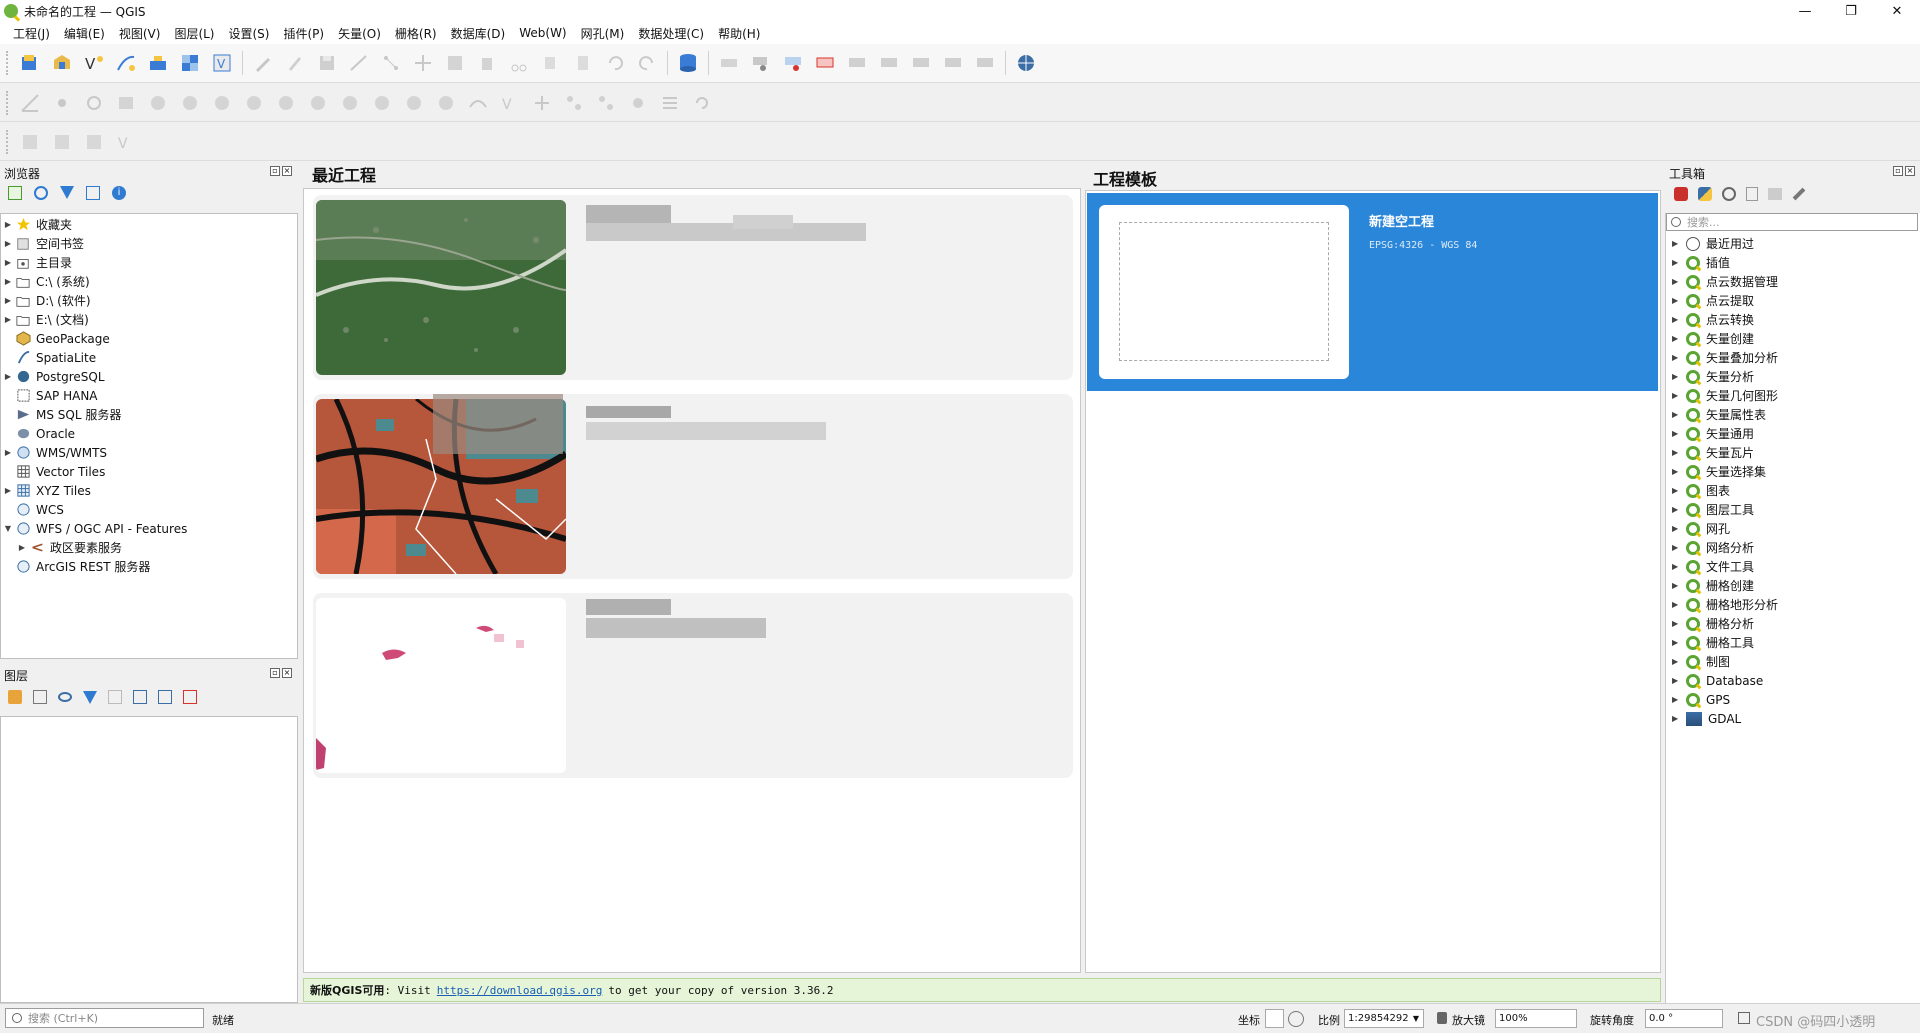  I want to click on new-virtual-layer-icon: V, so click(222, 63).